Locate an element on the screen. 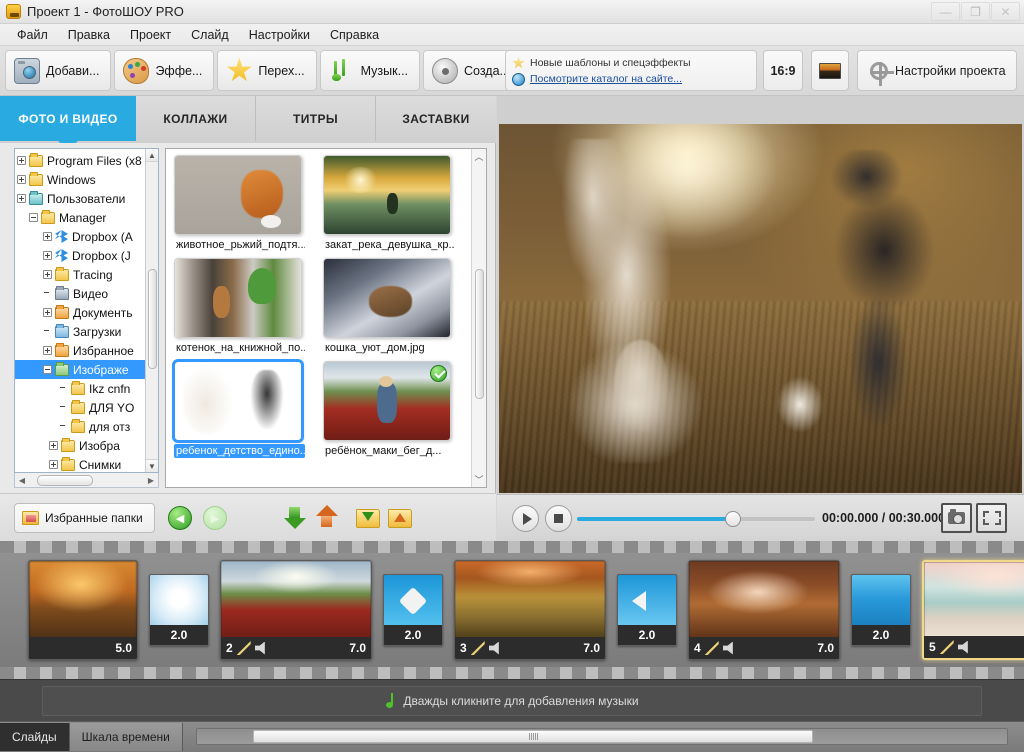  tree-horizontal-scrollbar: ◀ ▶ is located at coordinates (86, 480).